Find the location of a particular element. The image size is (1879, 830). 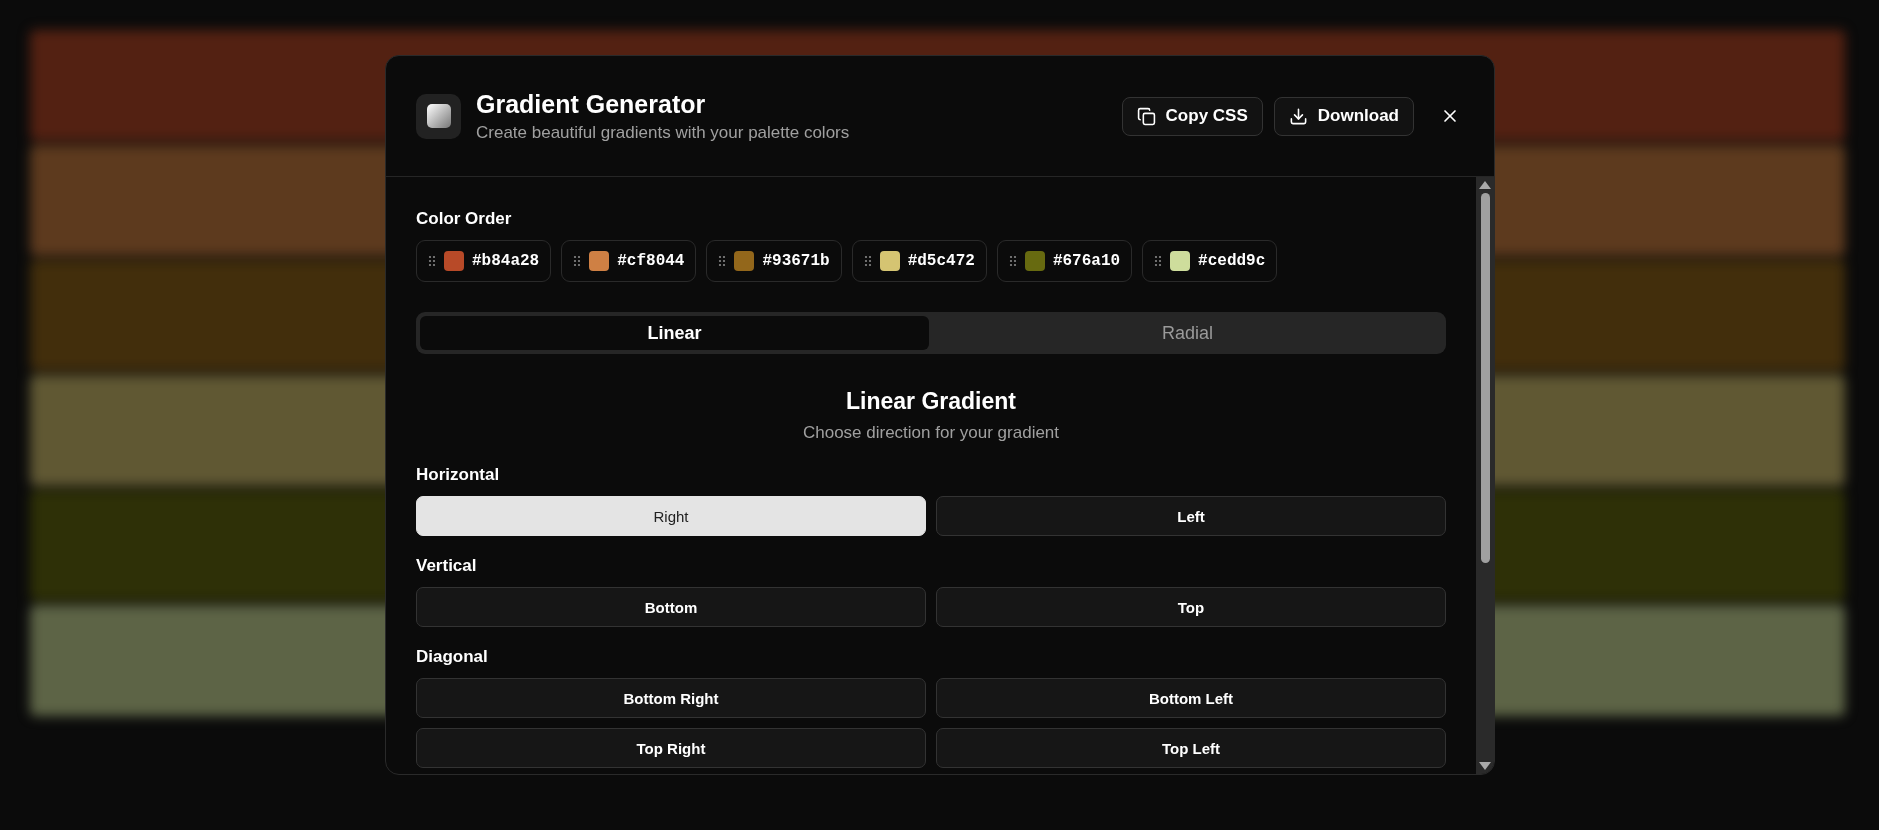

group-label: Vertical is located at coordinates (447, 566).